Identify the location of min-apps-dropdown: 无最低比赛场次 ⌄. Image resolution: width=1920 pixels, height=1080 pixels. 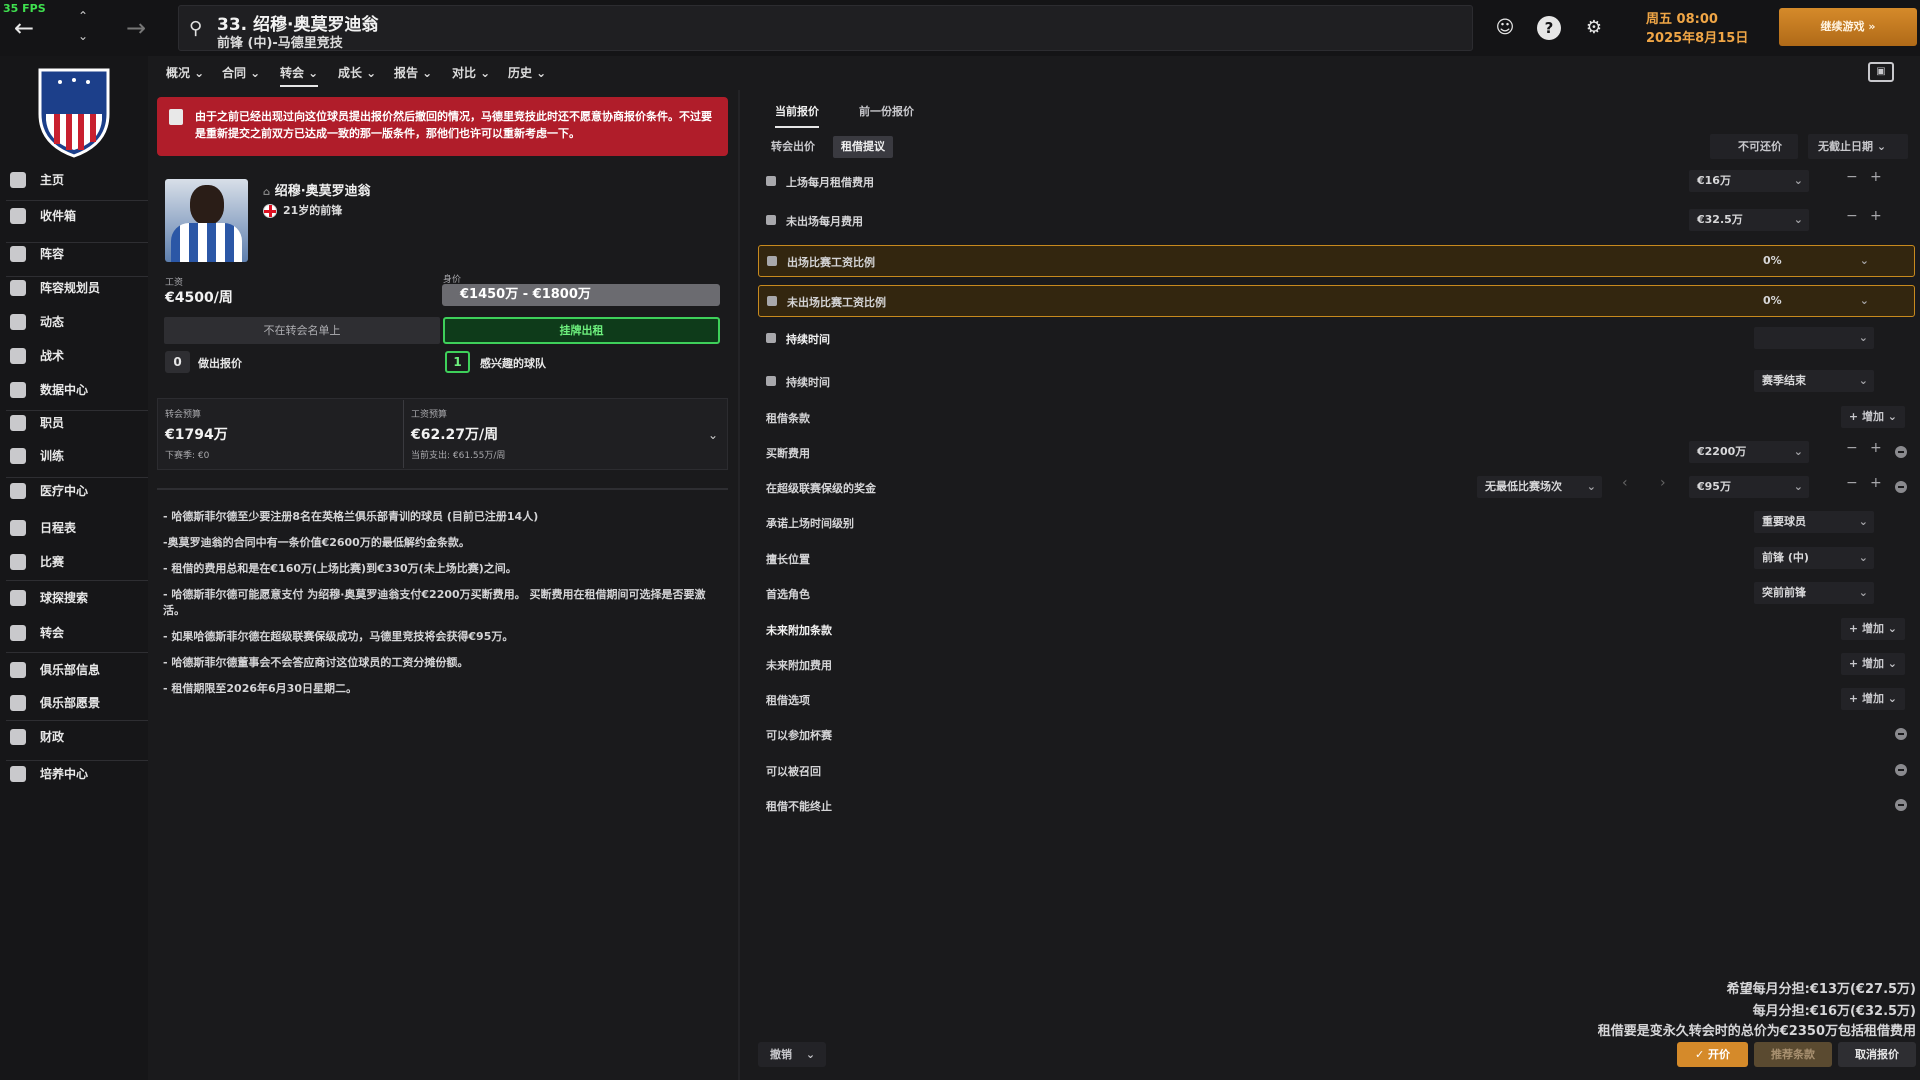
(1539, 487).